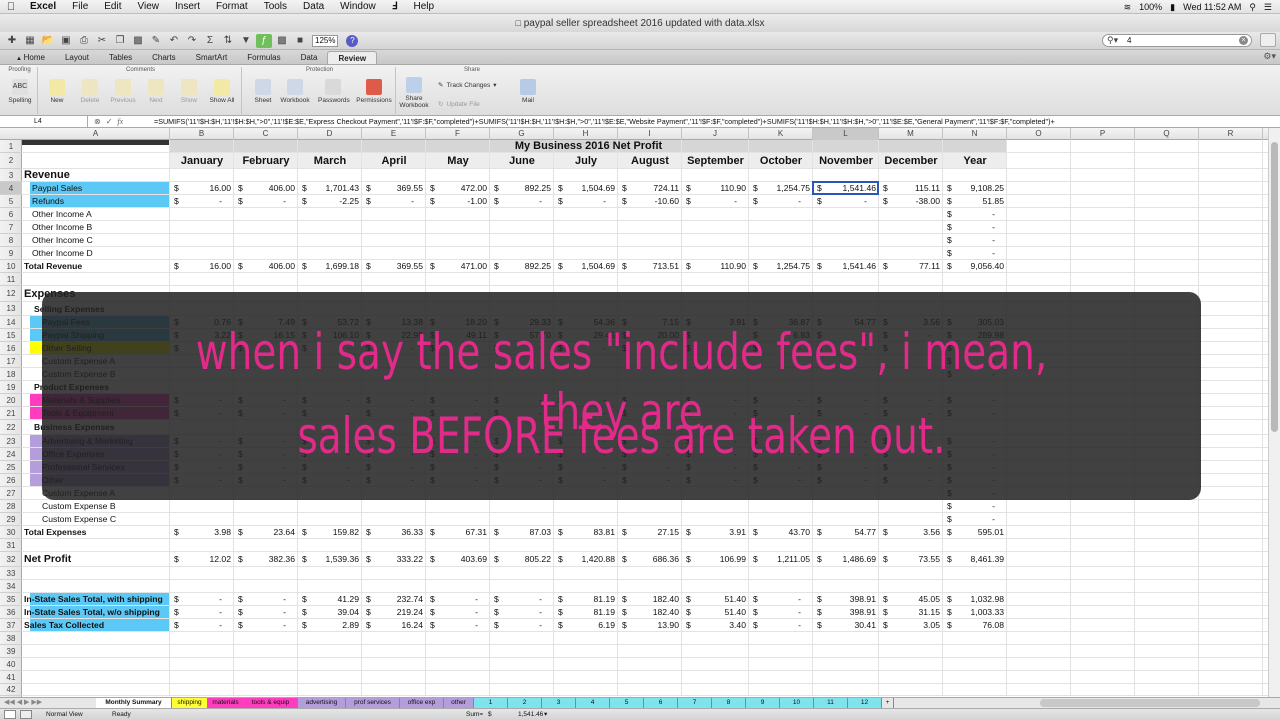 The image size is (1280, 720). I want to click on delete-comment-button: Delete, so click(90, 91).